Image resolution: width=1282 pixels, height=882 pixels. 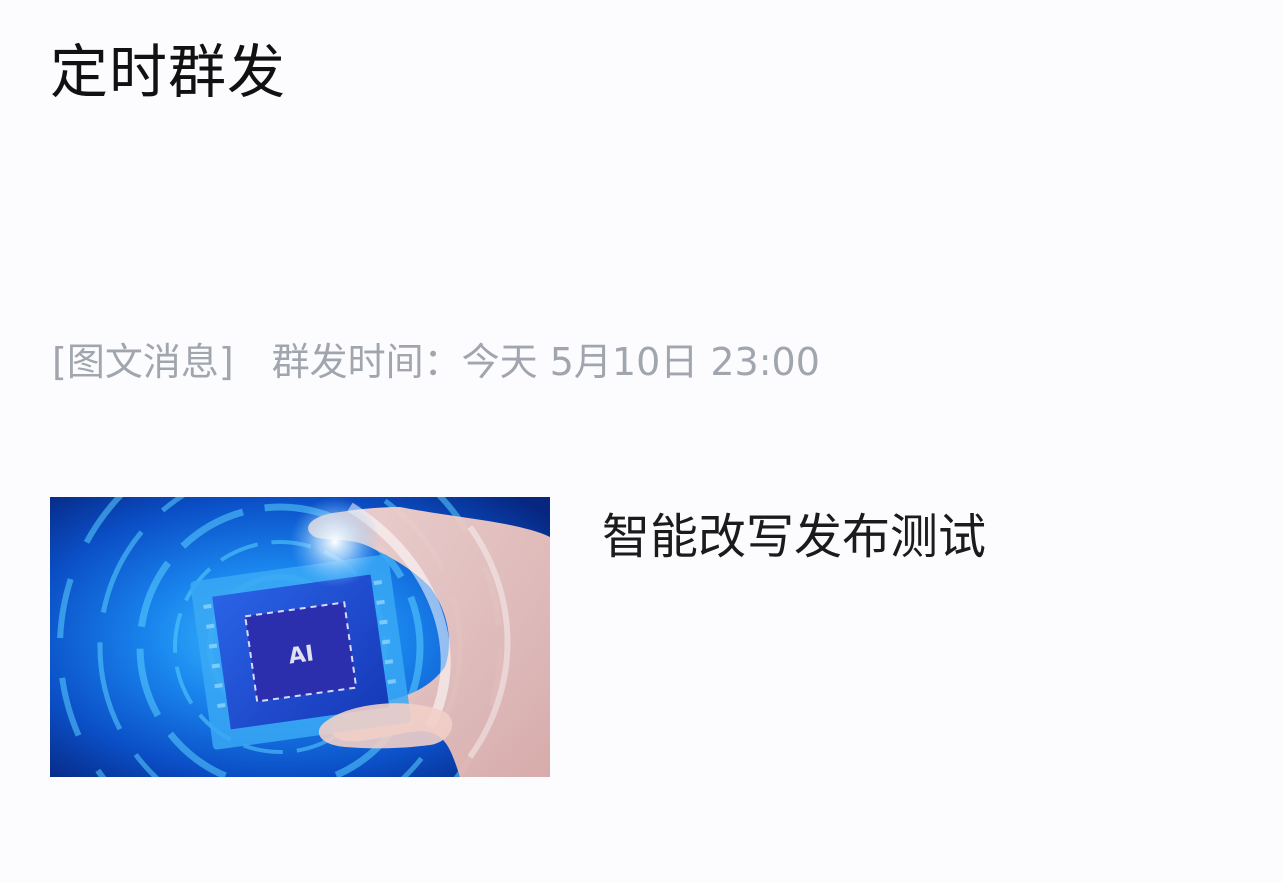 I want to click on chip-in-hand-icon: AI, so click(x=300, y=637).